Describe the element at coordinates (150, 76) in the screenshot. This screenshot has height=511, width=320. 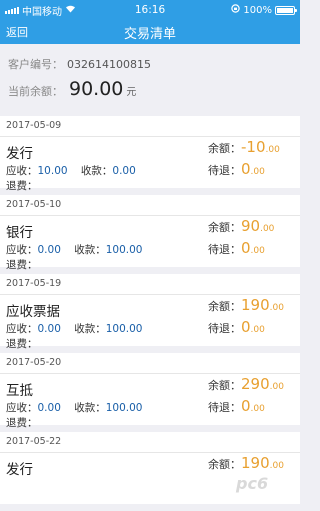
I see `account-summary: 客户编号： 032614100815 当前余额： 90.00 元` at that location.